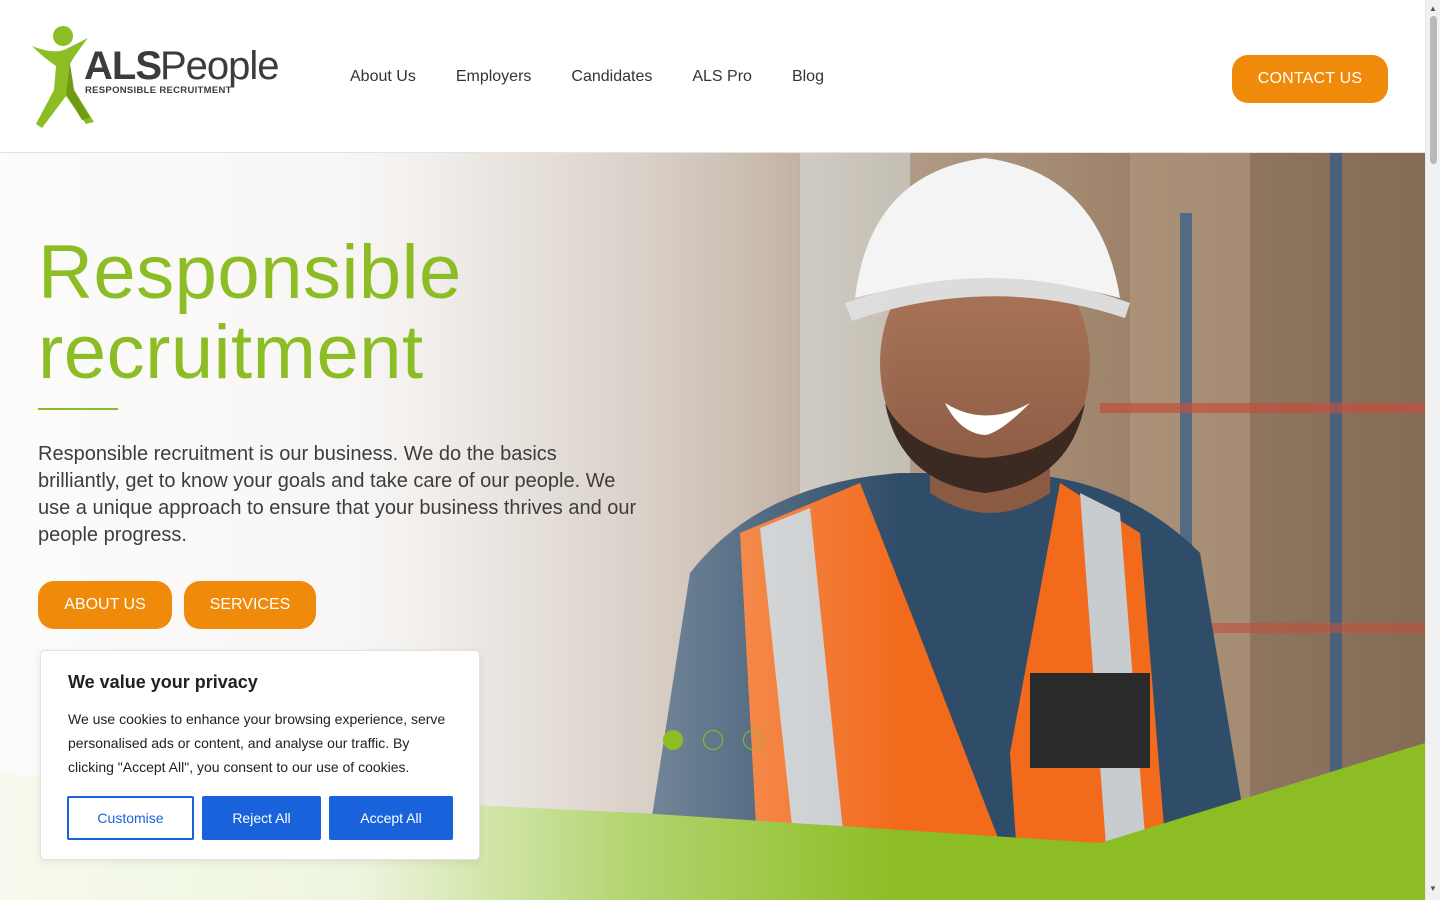 The height and width of the screenshot is (900, 1440). Describe the element at coordinates (158, 90) in the screenshot. I see `logo-tagline: RESPONSIBLE RECRUITMENT` at that location.